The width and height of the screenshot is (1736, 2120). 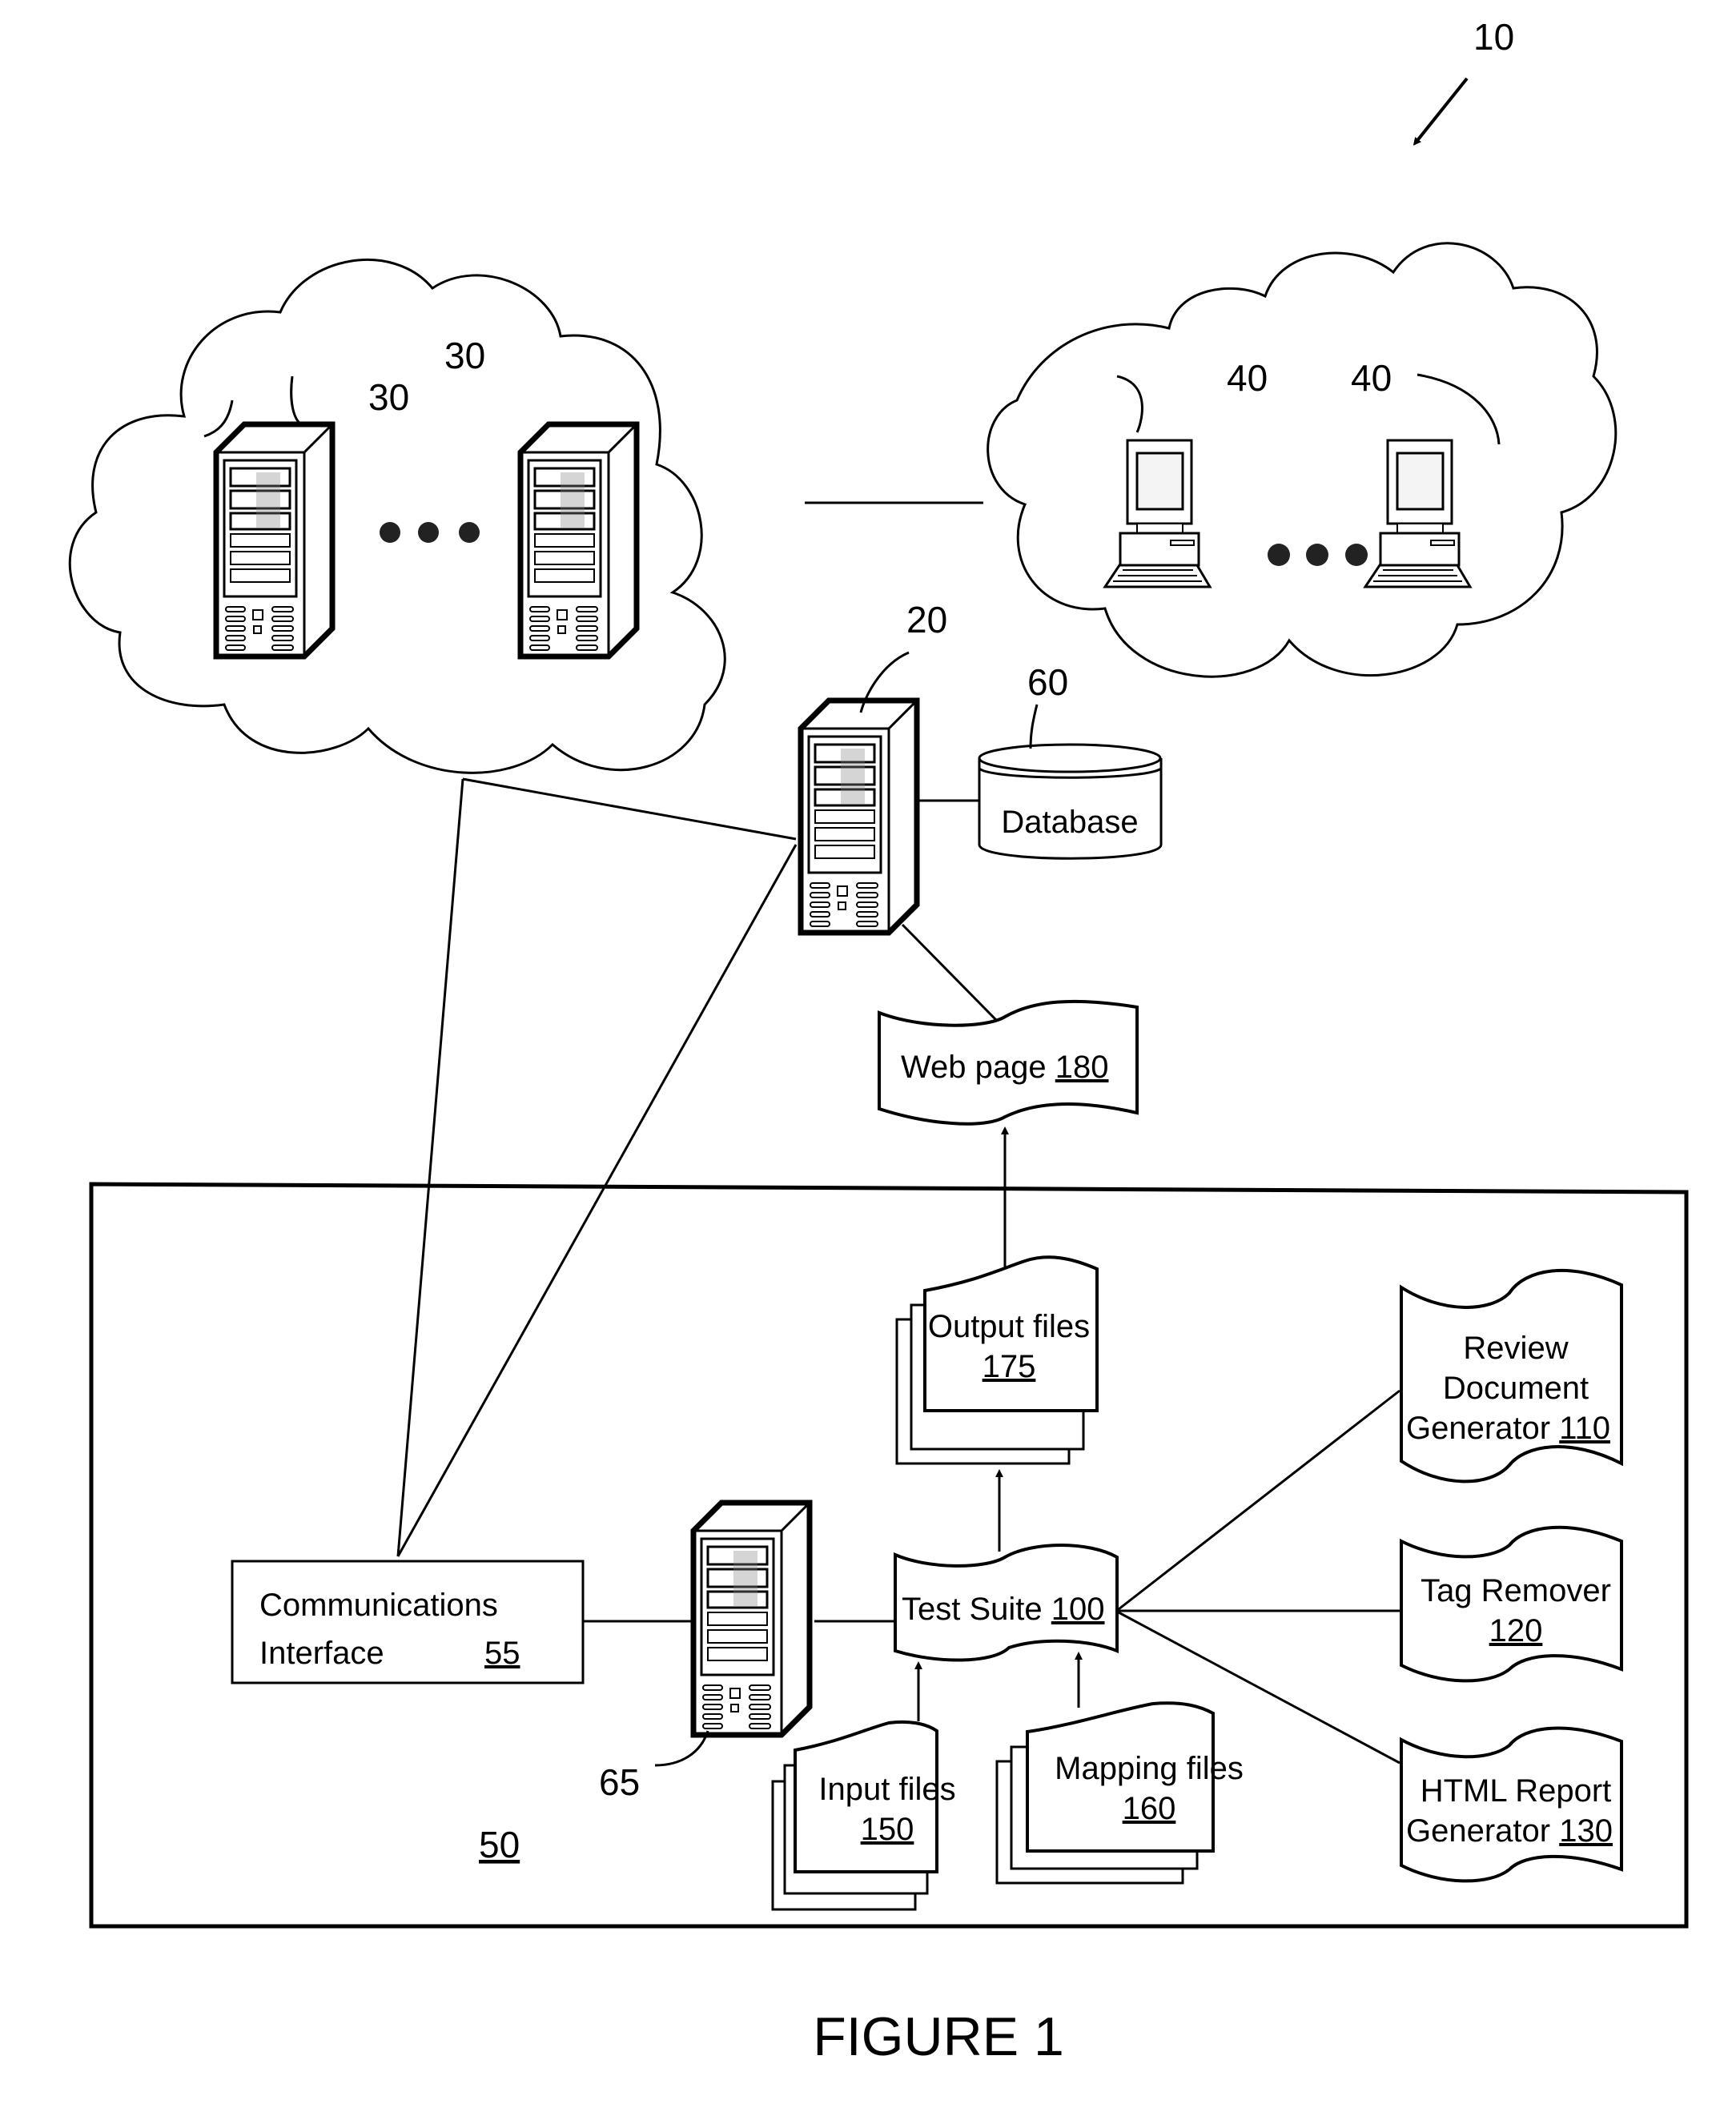 What do you see at coordinates (859, 817) in the screenshot?
I see `web-server-icon` at bounding box center [859, 817].